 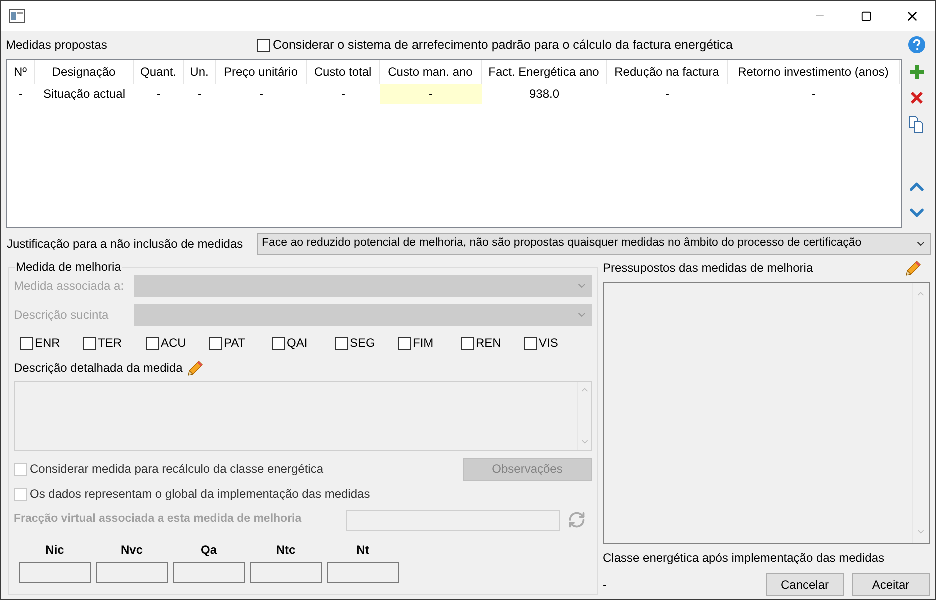 I want to click on column-header: Quant., so click(x=159, y=72).